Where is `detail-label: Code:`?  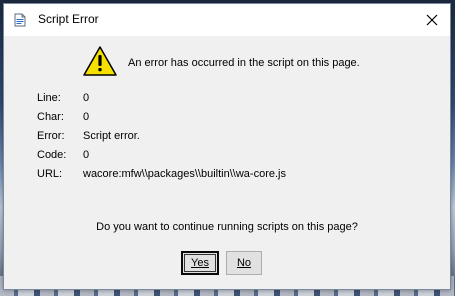 detail-label: Code: is located at coordinates (52, 155).